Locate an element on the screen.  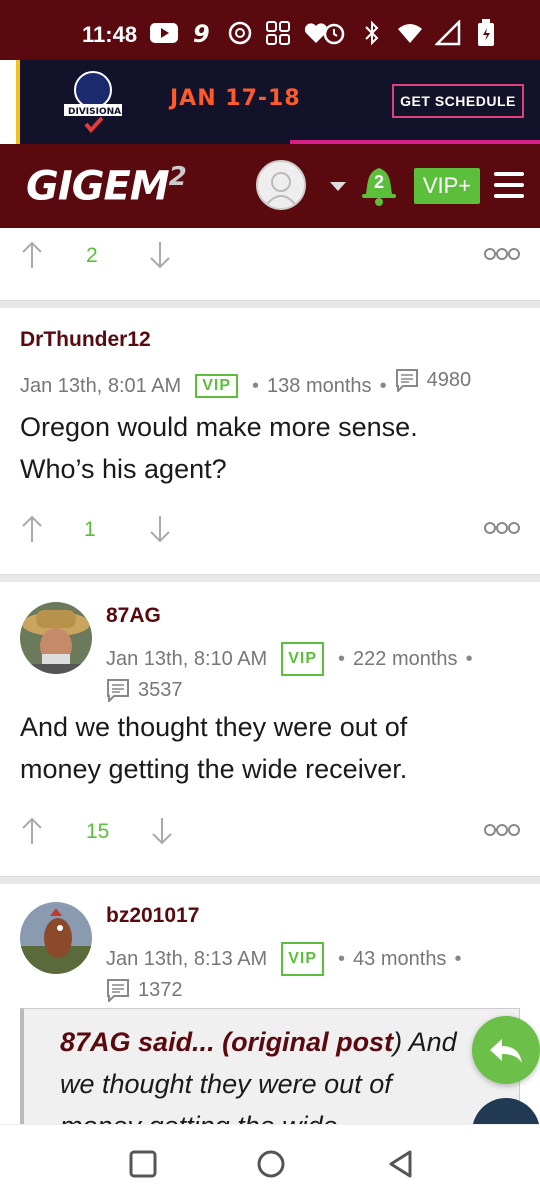
post-body-line: And we thought they were out of is located at coordinates (214, 727).